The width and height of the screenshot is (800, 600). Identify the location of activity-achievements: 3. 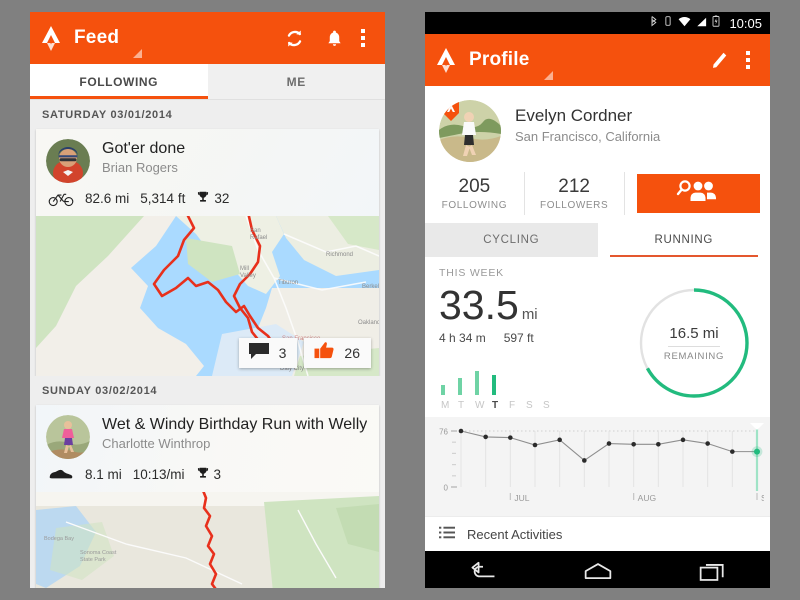
(208, 474).